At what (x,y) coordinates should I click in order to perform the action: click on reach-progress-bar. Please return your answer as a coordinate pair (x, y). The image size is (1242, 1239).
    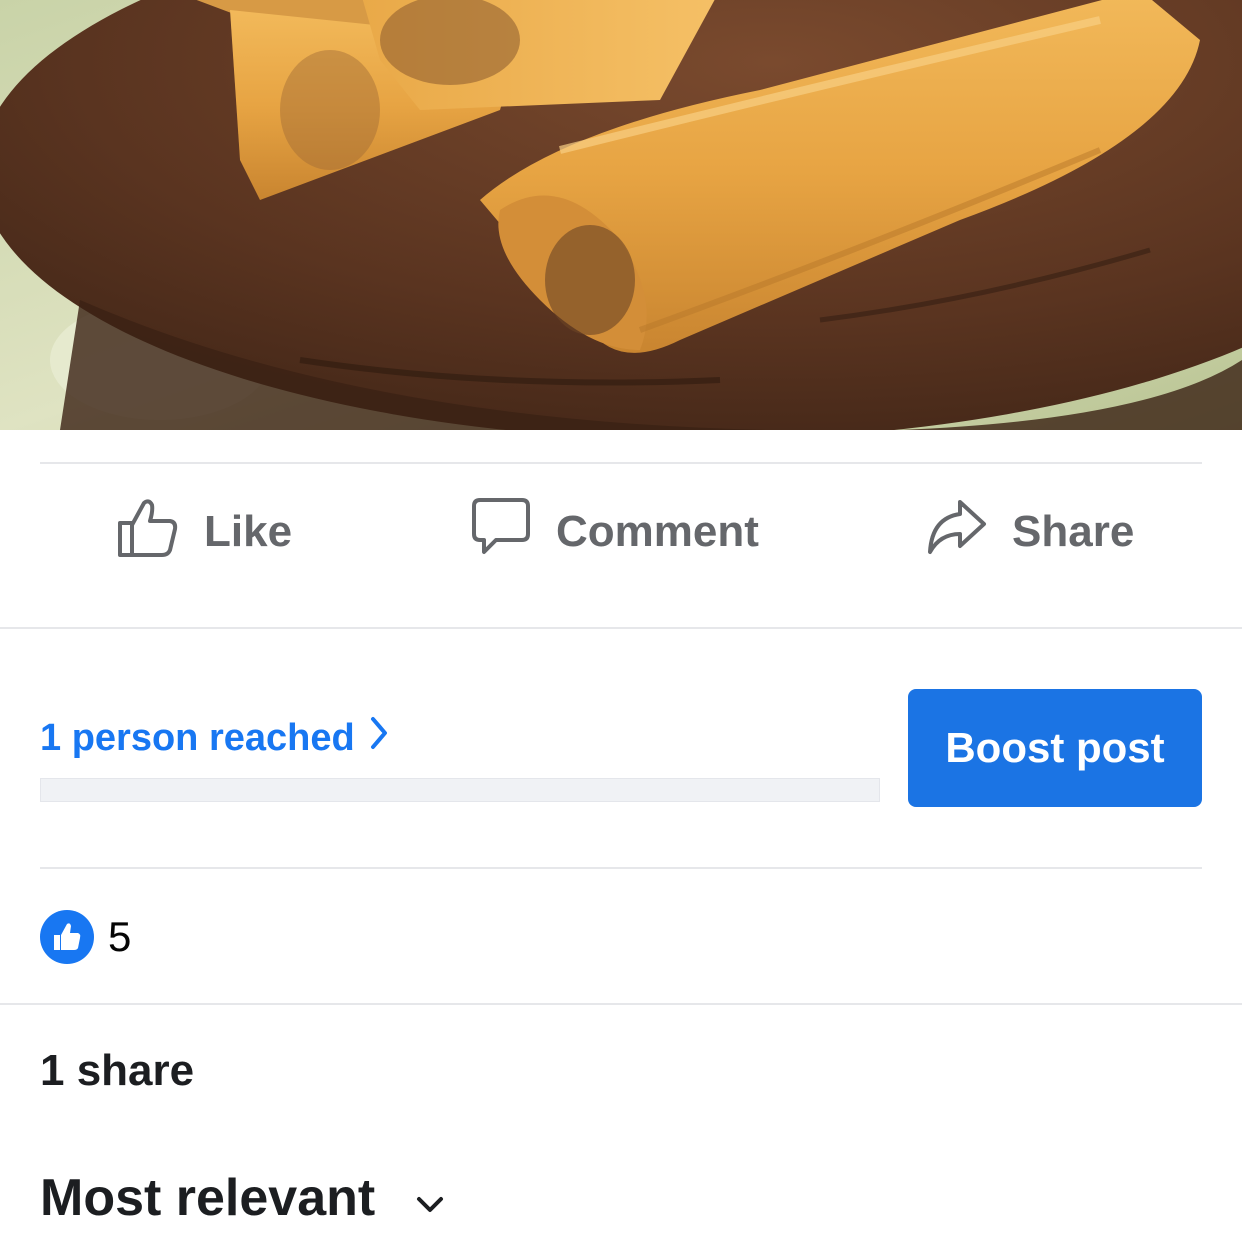
    Looking at the image, I should click on (460, 790).